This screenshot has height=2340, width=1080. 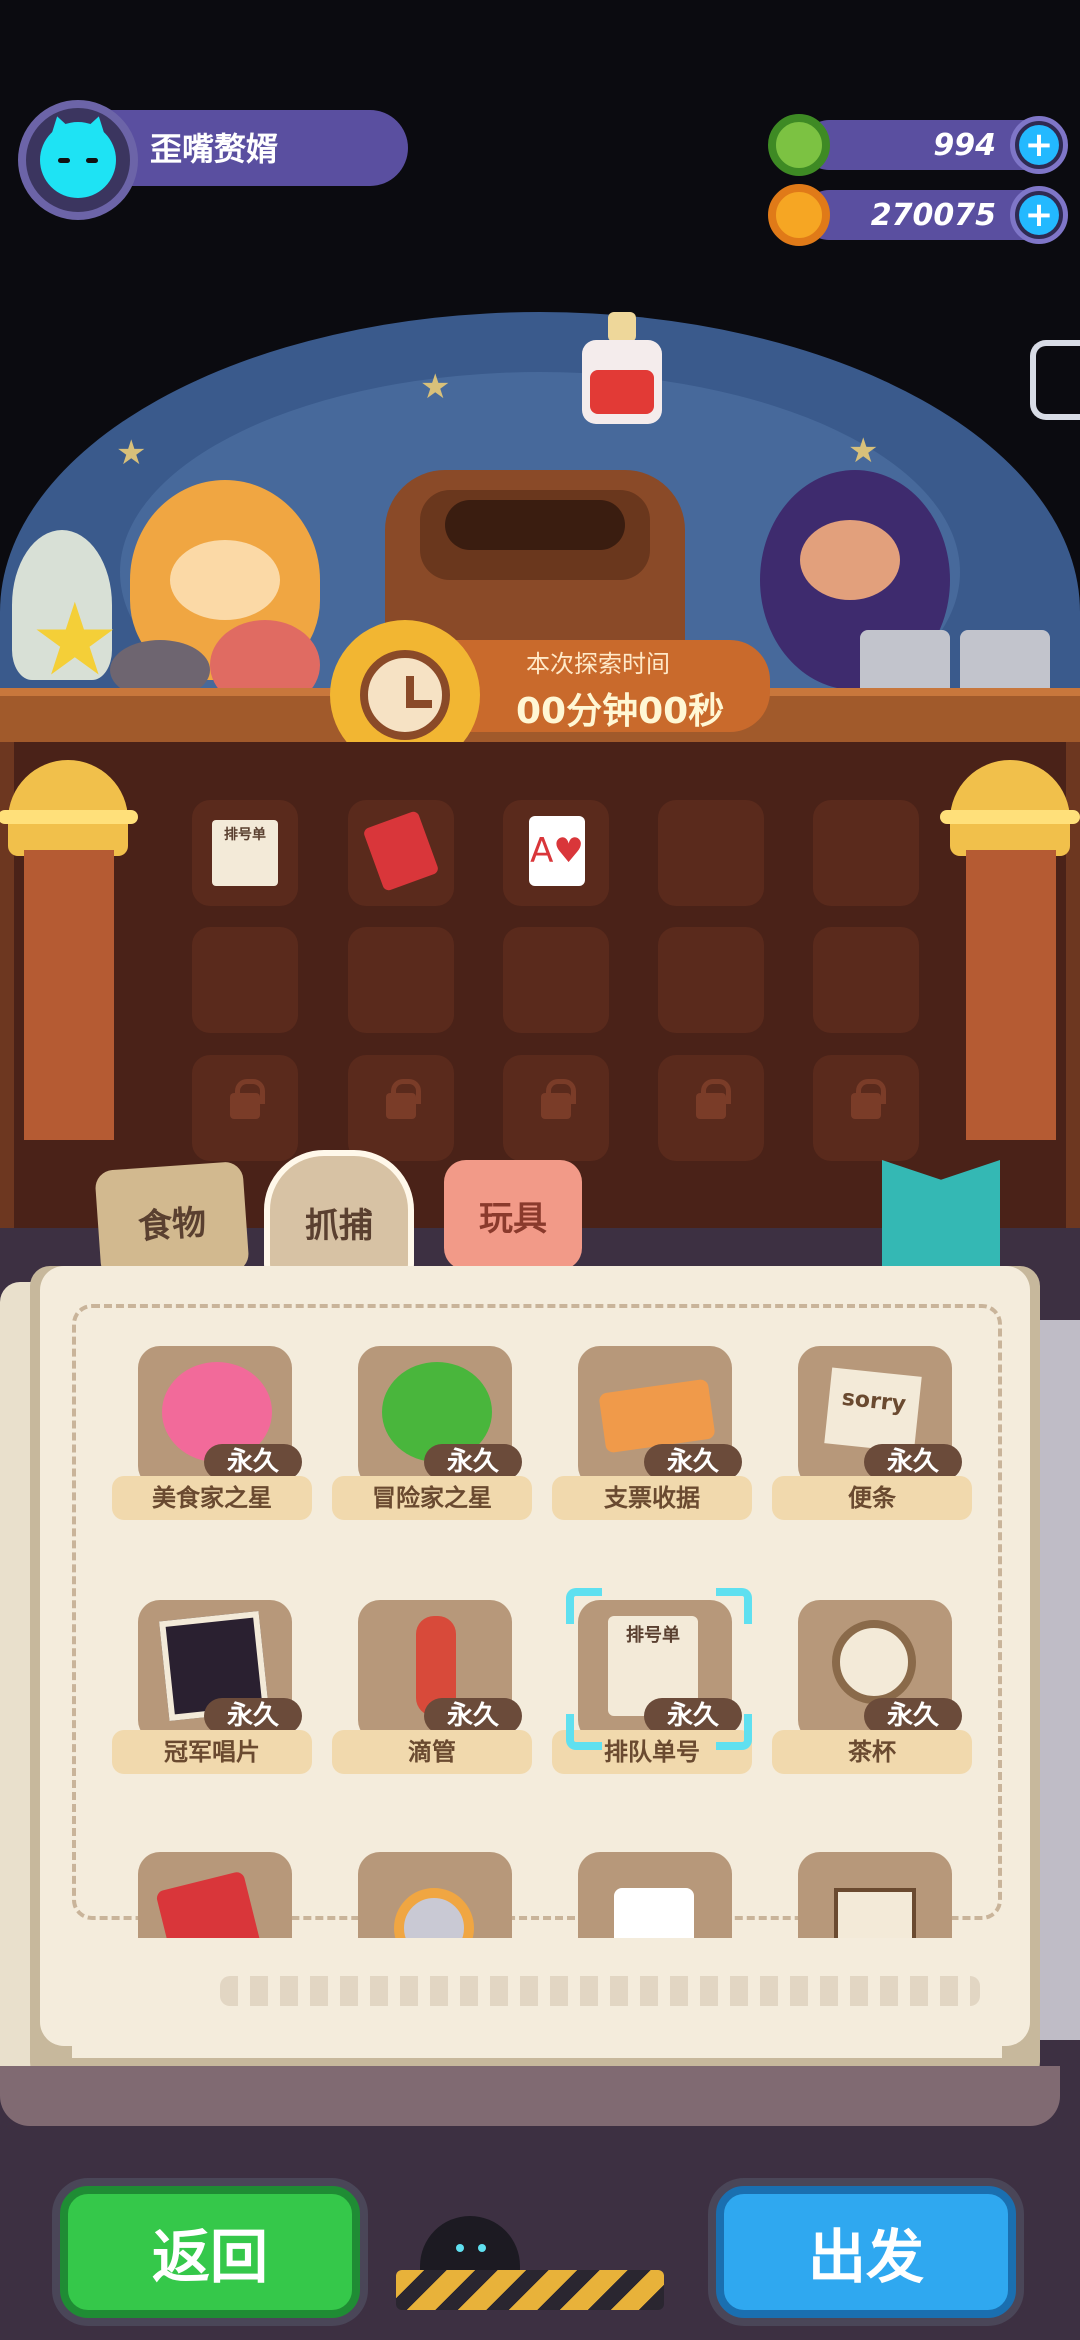 What do you see at coordinates (652, 1694) in the screenshot?
I see `inventory-item-selected: 排号单 永久 排队单号` at bounding box center [652, 1694].